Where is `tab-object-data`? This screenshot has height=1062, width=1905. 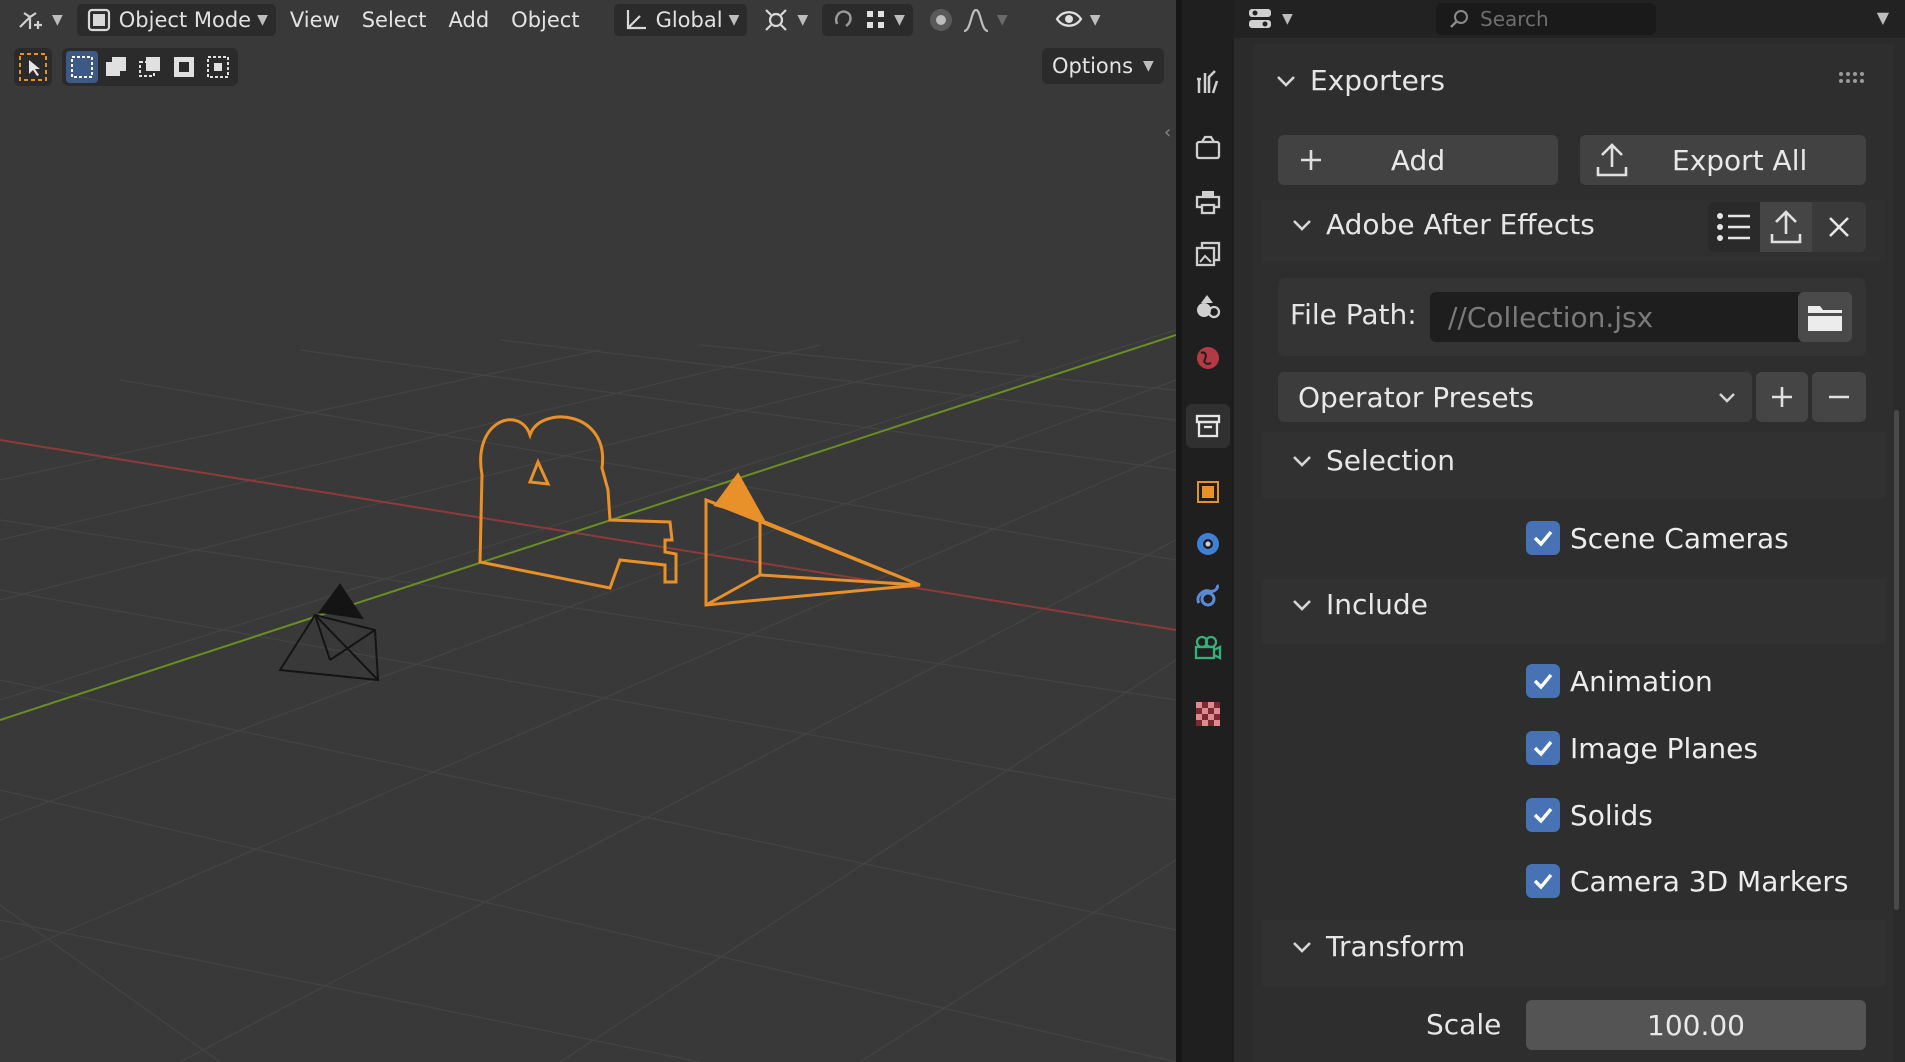
tab-object-data is located at coordinates (1208, 648).